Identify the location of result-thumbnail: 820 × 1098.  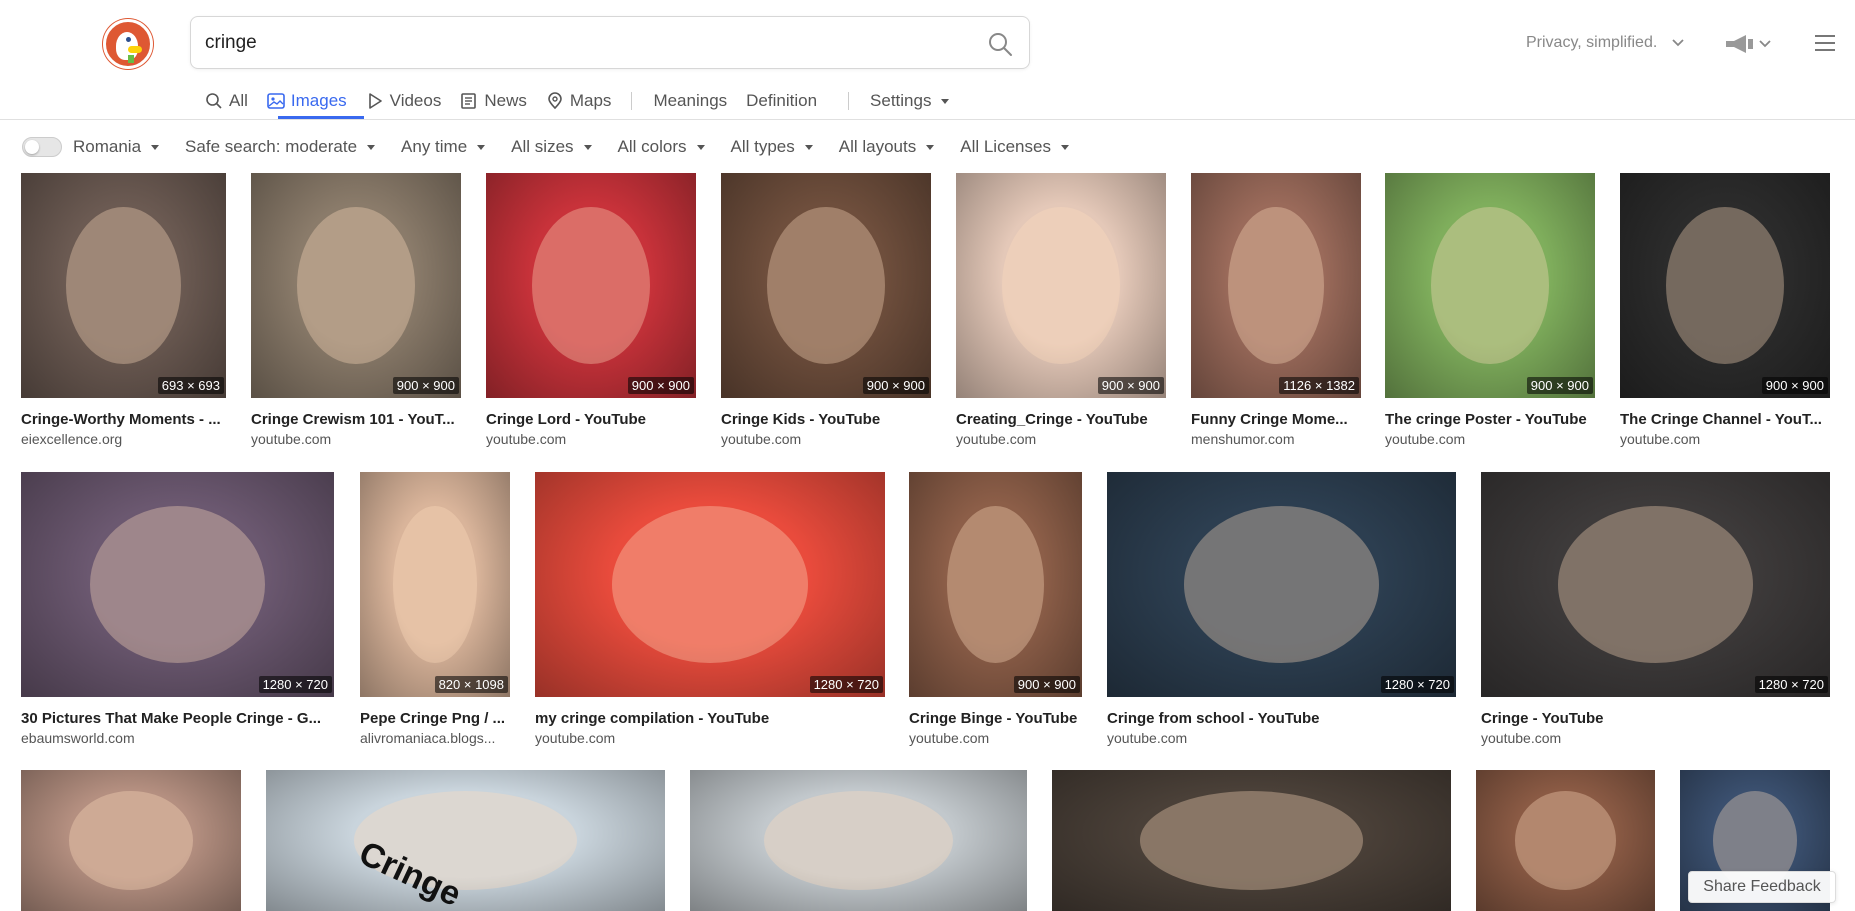
(435, 584).